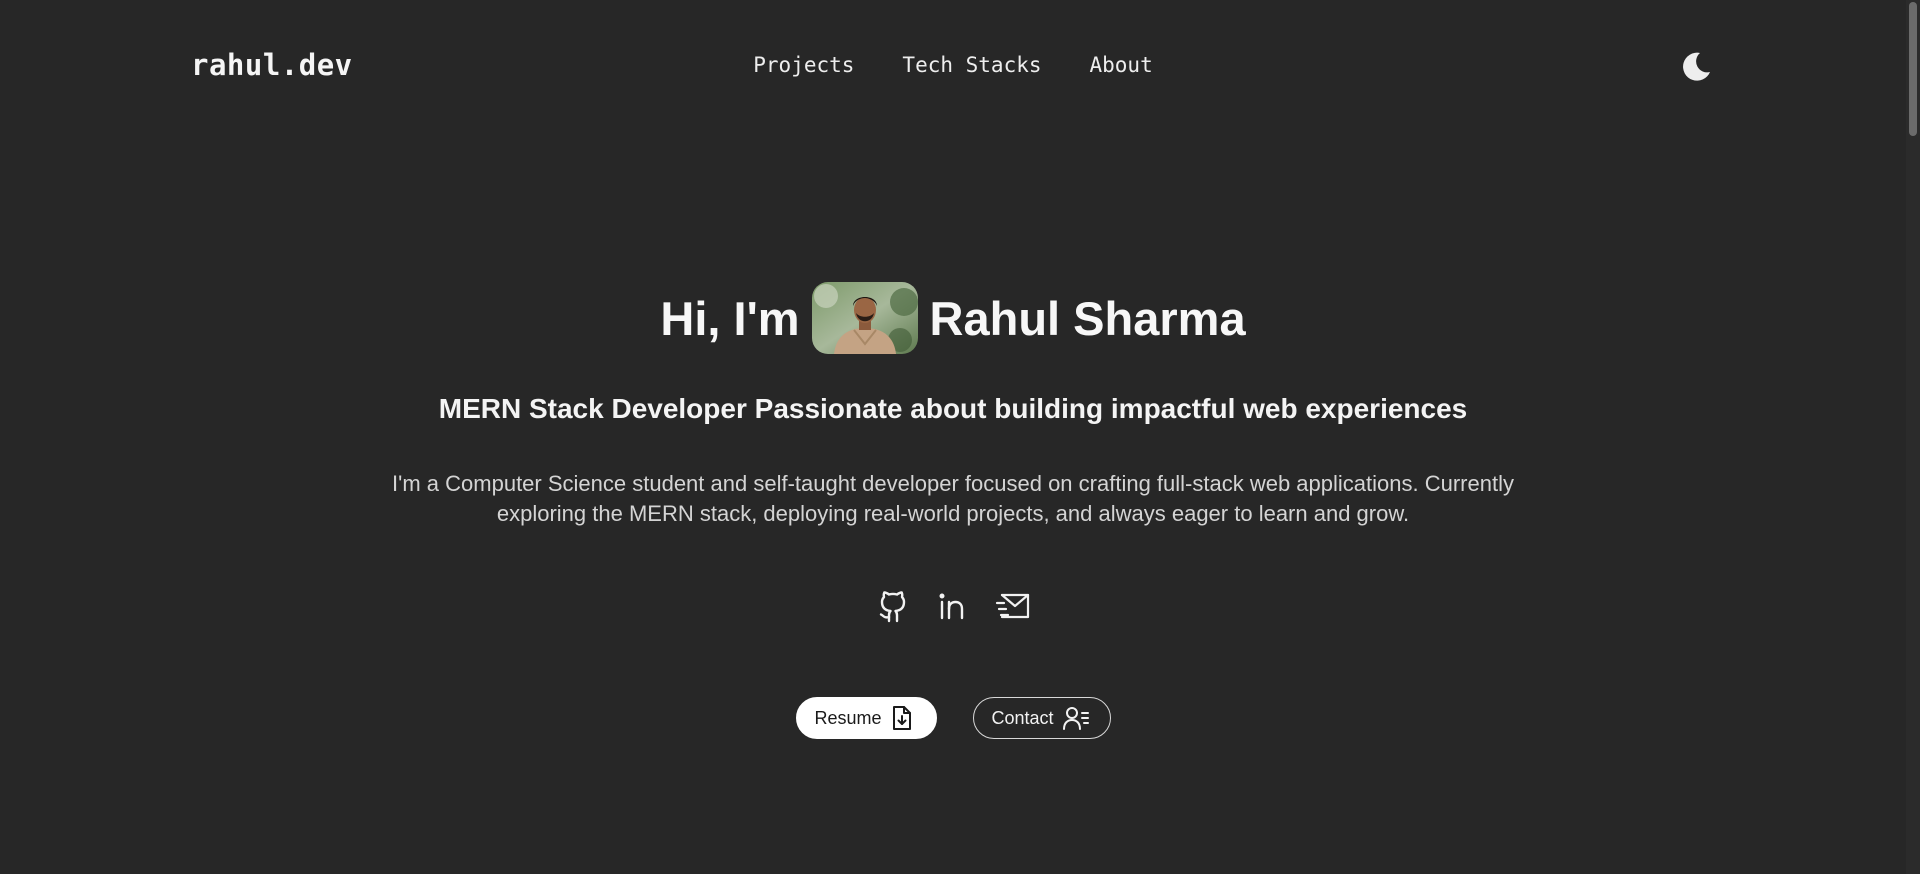 Image resolution: width=1920 pixels, height=874 pixels. Describe the element at coordinates (1087, 318) in the screenshot. I see `hero-name: Rahul Sharma` at that location.